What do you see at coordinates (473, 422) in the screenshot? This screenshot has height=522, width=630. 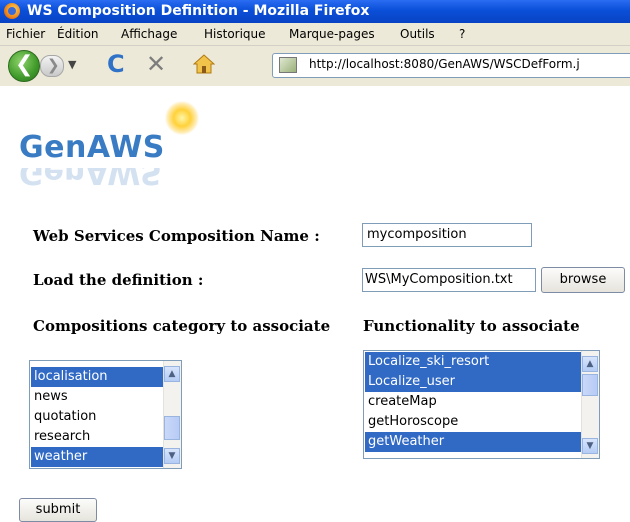 I see `functionality-option-gethoroscope: getHoroscope` at bounding box center [473, 422].